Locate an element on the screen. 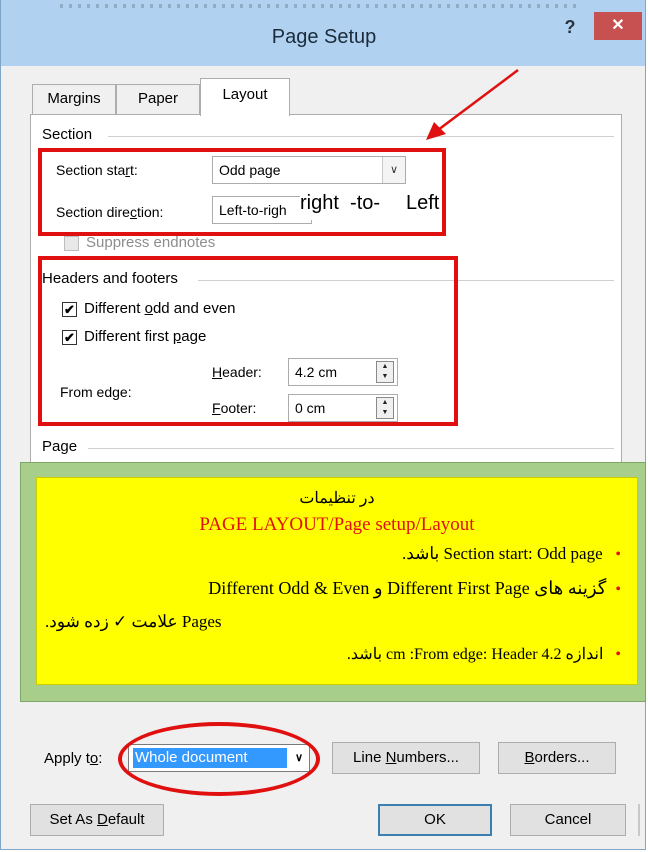  ok-button: OK is located at coordinates (435, 820).